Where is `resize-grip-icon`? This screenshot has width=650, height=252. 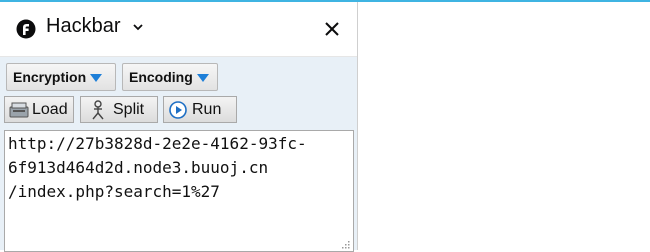
resize-grip-icon is located at coordinates (345, 244).